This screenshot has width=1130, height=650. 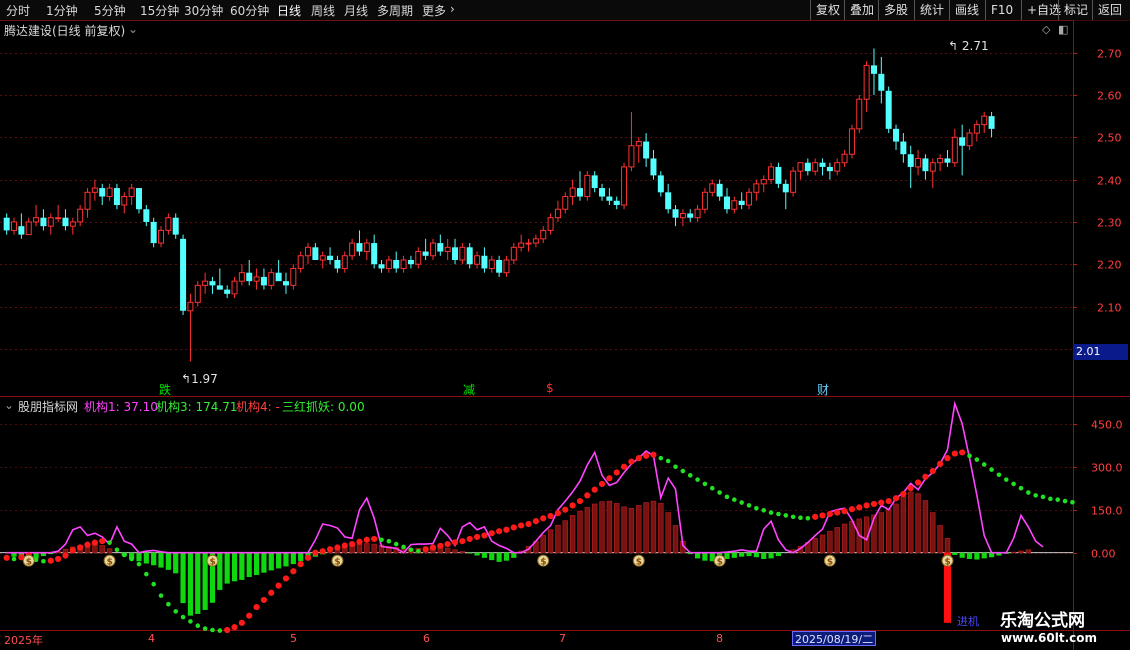 What do you see at coordinates (1103, 554) in the screenshot?
I see `indicator-tick-label: 0.00` at bounding box center [1103, 554].